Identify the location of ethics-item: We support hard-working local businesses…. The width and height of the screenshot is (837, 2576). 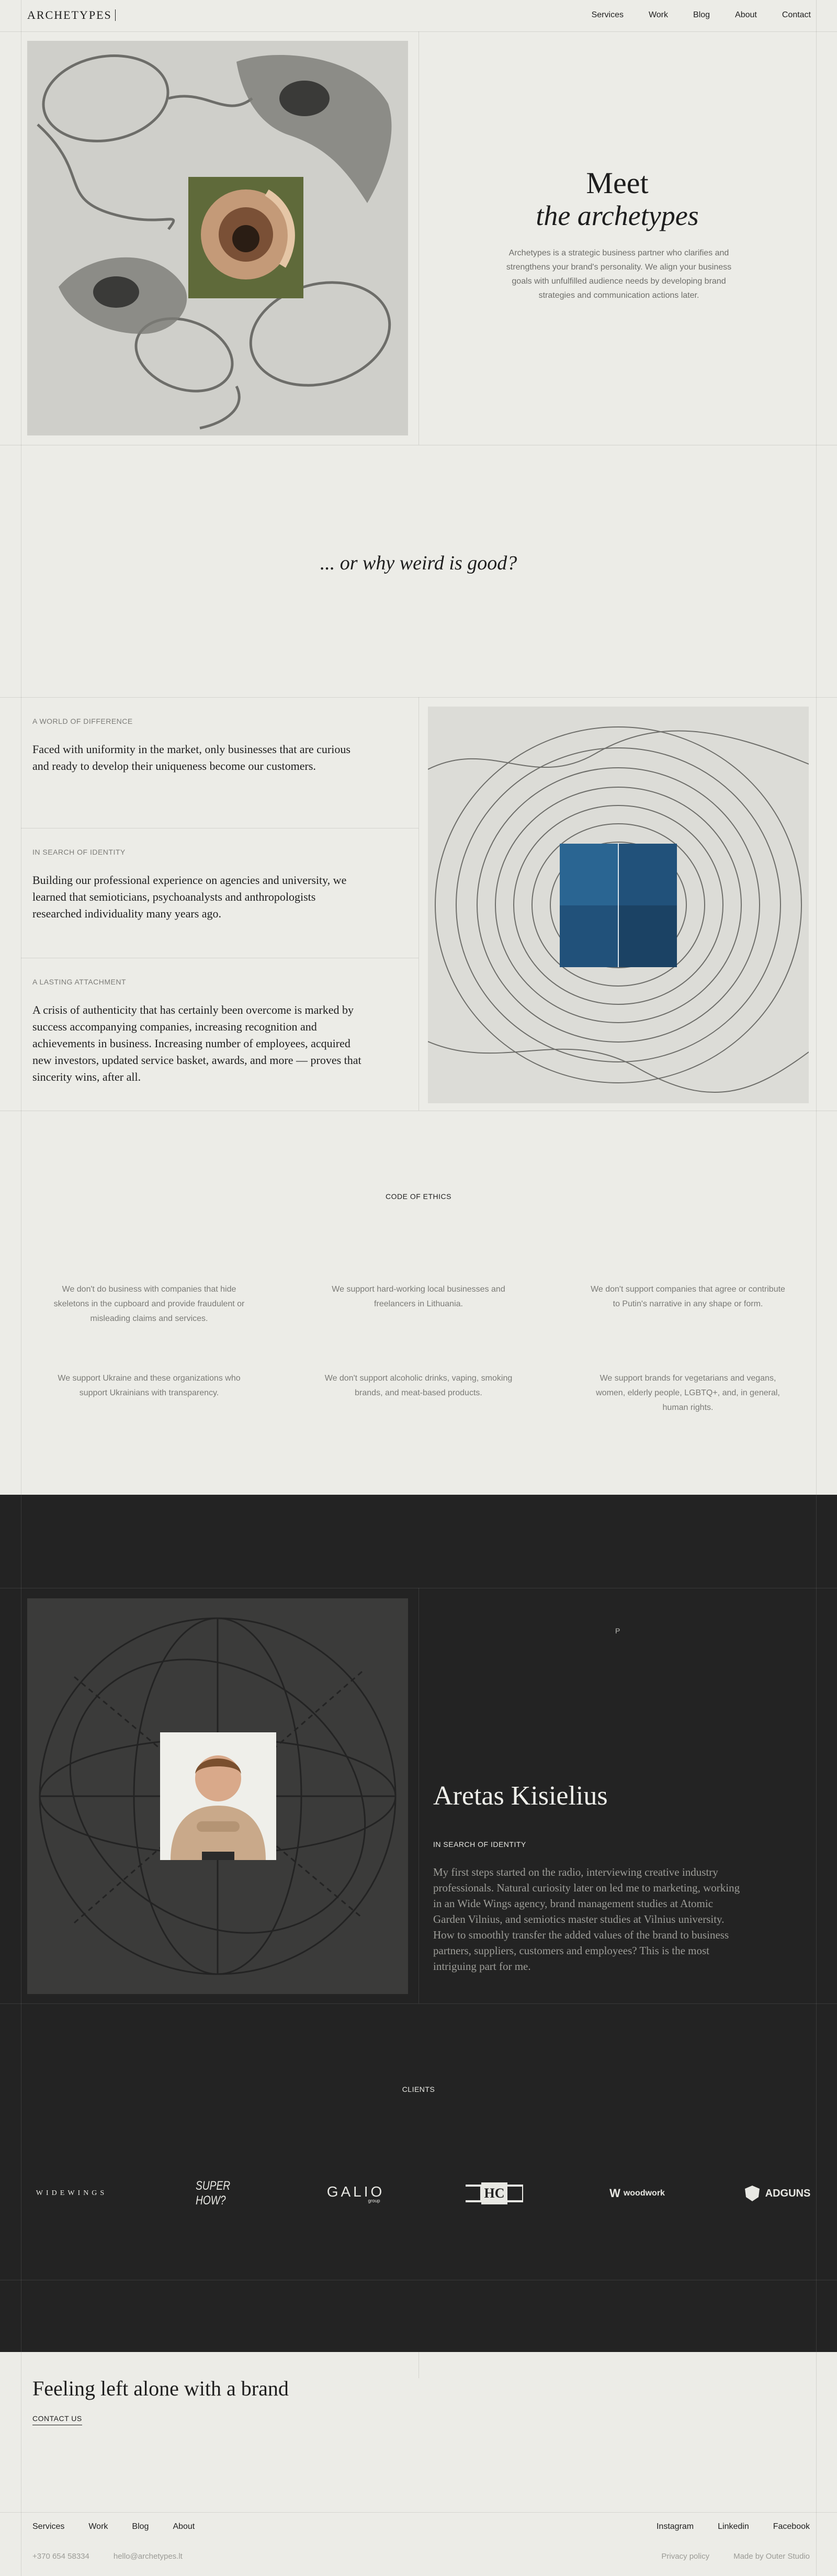
(418, 1296).